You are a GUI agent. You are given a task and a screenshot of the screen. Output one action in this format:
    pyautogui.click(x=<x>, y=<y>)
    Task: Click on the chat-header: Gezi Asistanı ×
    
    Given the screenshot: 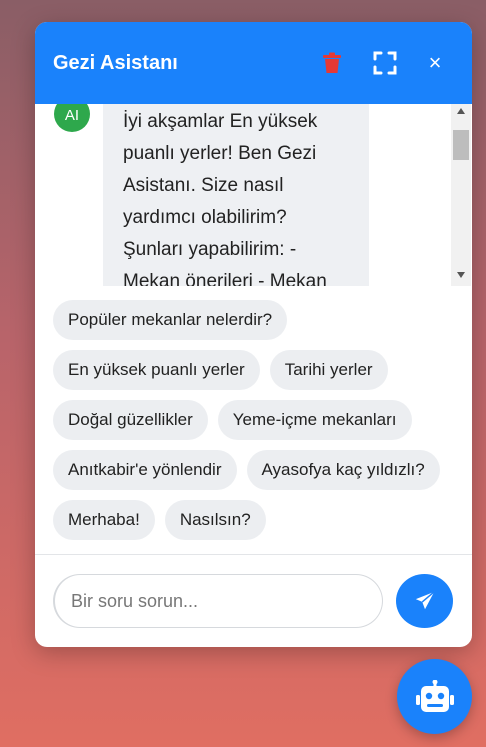 What is the action you would take?
    pyautogui.click(x=253, y=63)
    